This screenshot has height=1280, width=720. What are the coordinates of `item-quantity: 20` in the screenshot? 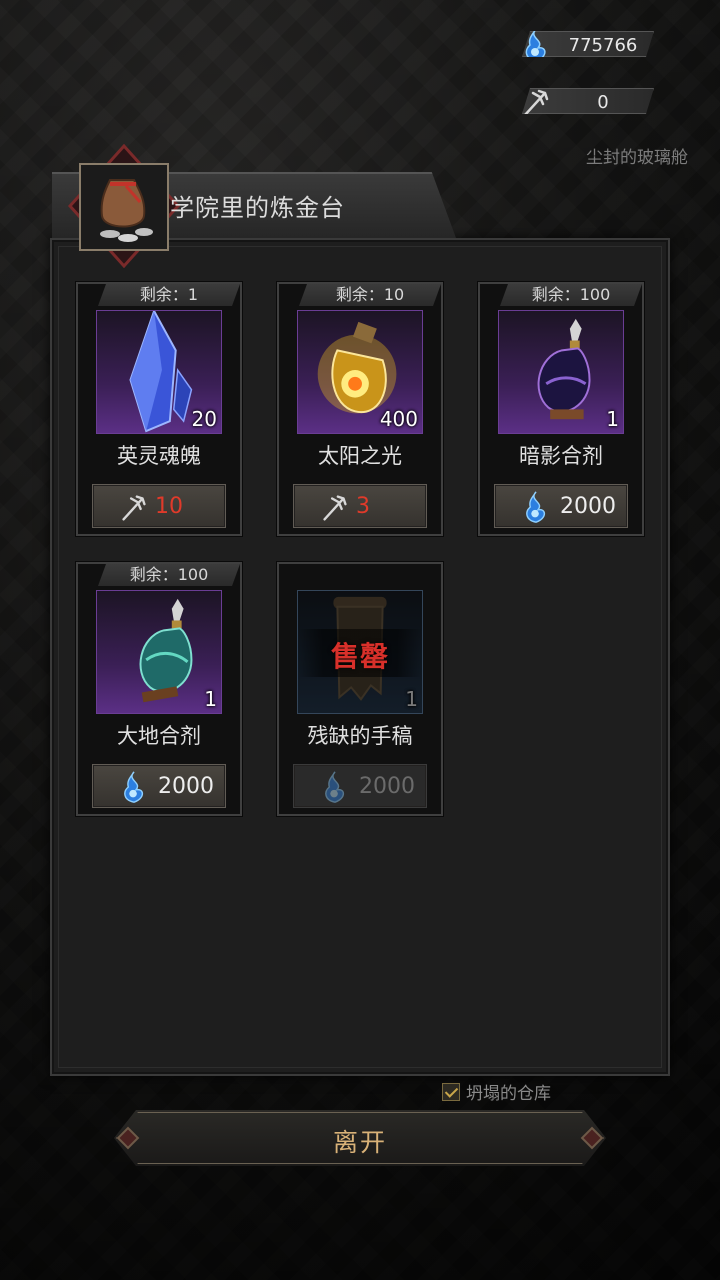 It's located at (204, 419).